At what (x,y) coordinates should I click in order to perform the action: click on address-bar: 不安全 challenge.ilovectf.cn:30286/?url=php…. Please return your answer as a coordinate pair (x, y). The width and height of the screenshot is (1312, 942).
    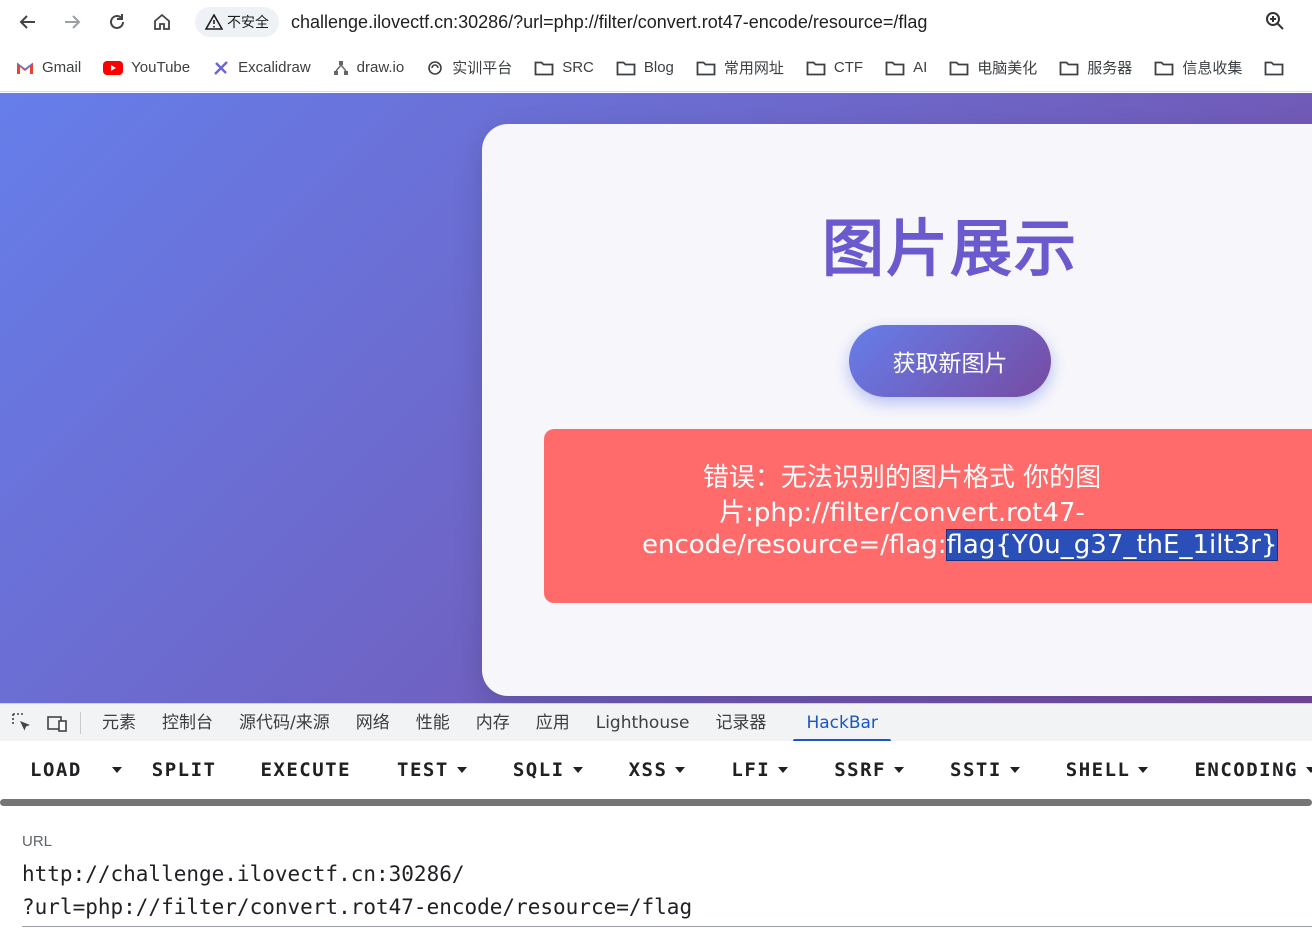
    Looking at the image, I should click on (745, 22).